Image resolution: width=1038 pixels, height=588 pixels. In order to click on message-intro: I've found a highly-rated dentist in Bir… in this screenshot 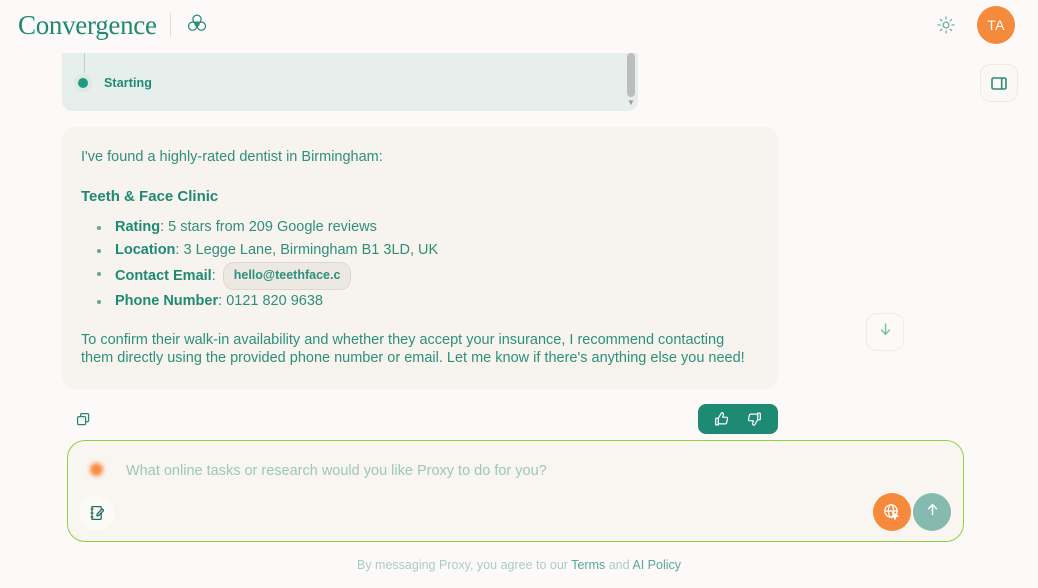, I will do `click(232, 157)`.